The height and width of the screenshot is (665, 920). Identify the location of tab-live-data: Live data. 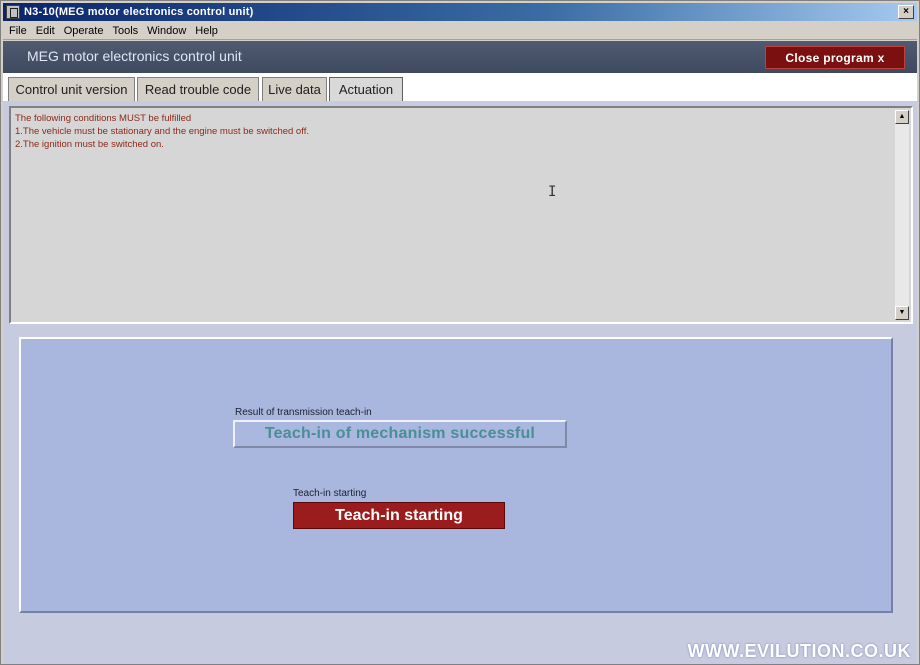
(294, 89).